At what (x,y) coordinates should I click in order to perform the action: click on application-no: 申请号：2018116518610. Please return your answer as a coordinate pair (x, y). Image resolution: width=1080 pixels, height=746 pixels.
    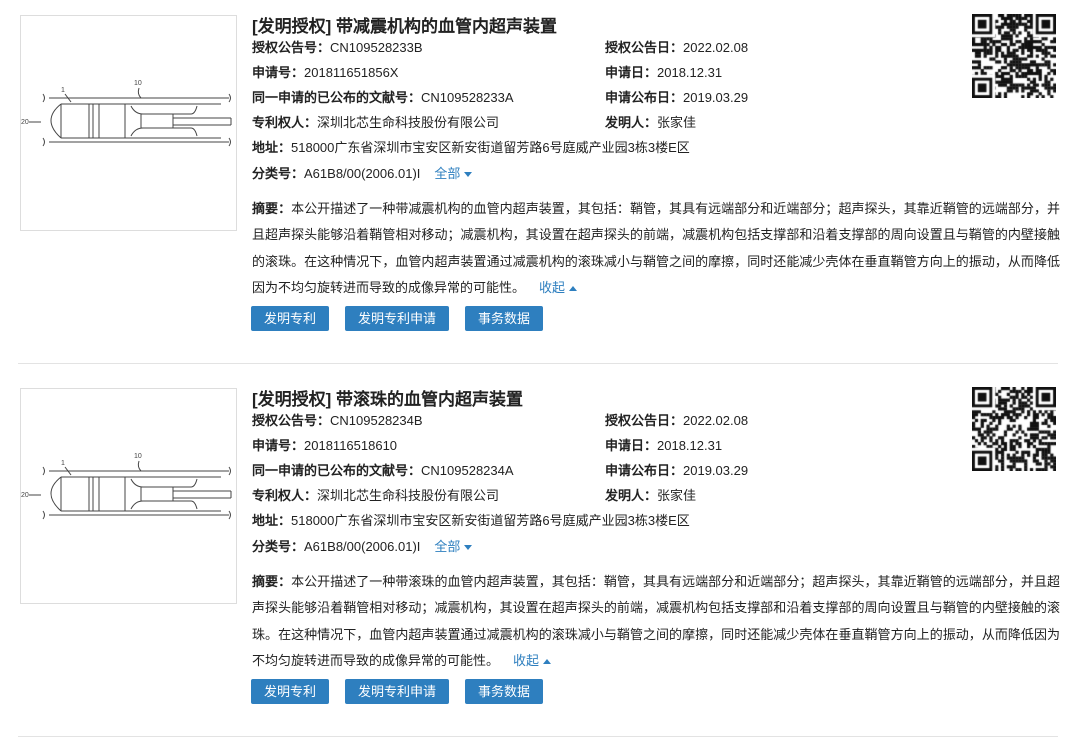
    Looking at the image, I should click on (325, 445).